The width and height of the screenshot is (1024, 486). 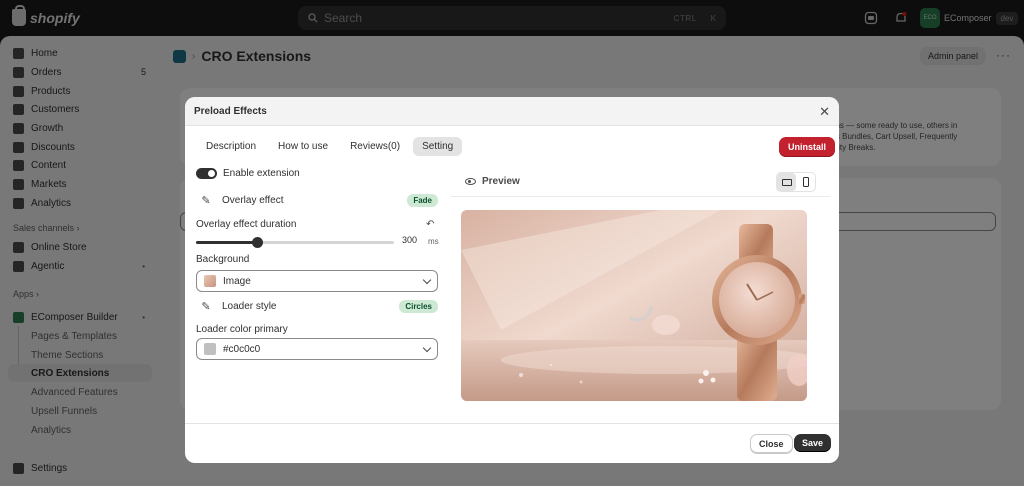 I want to click on background-label: Background, so click(x=223, y=259).